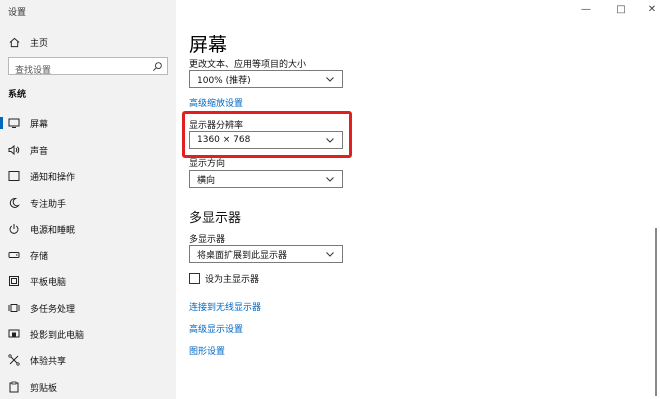 This screenshot has height=399, width=660. What do you see at coordinates (216, 102) in the screenshot?
I see `advanced-scaling-link: 高级缩放设置` at bounding box center [216, 102].